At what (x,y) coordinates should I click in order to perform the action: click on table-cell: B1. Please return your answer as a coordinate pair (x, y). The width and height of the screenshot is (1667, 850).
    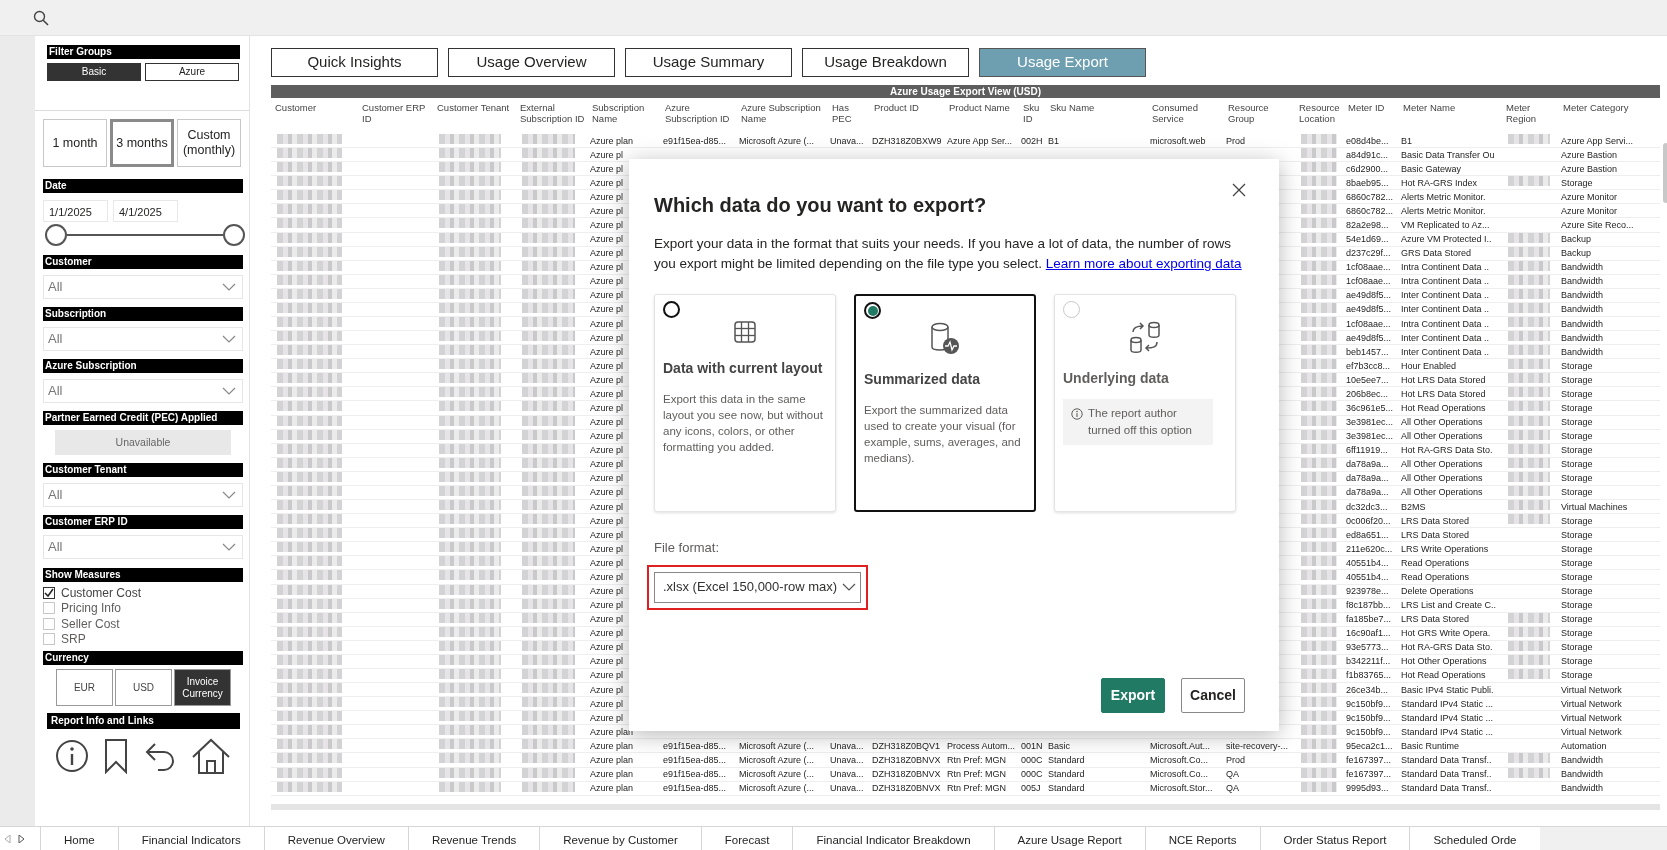
    Looking at the image, I should click on (1406, 141).